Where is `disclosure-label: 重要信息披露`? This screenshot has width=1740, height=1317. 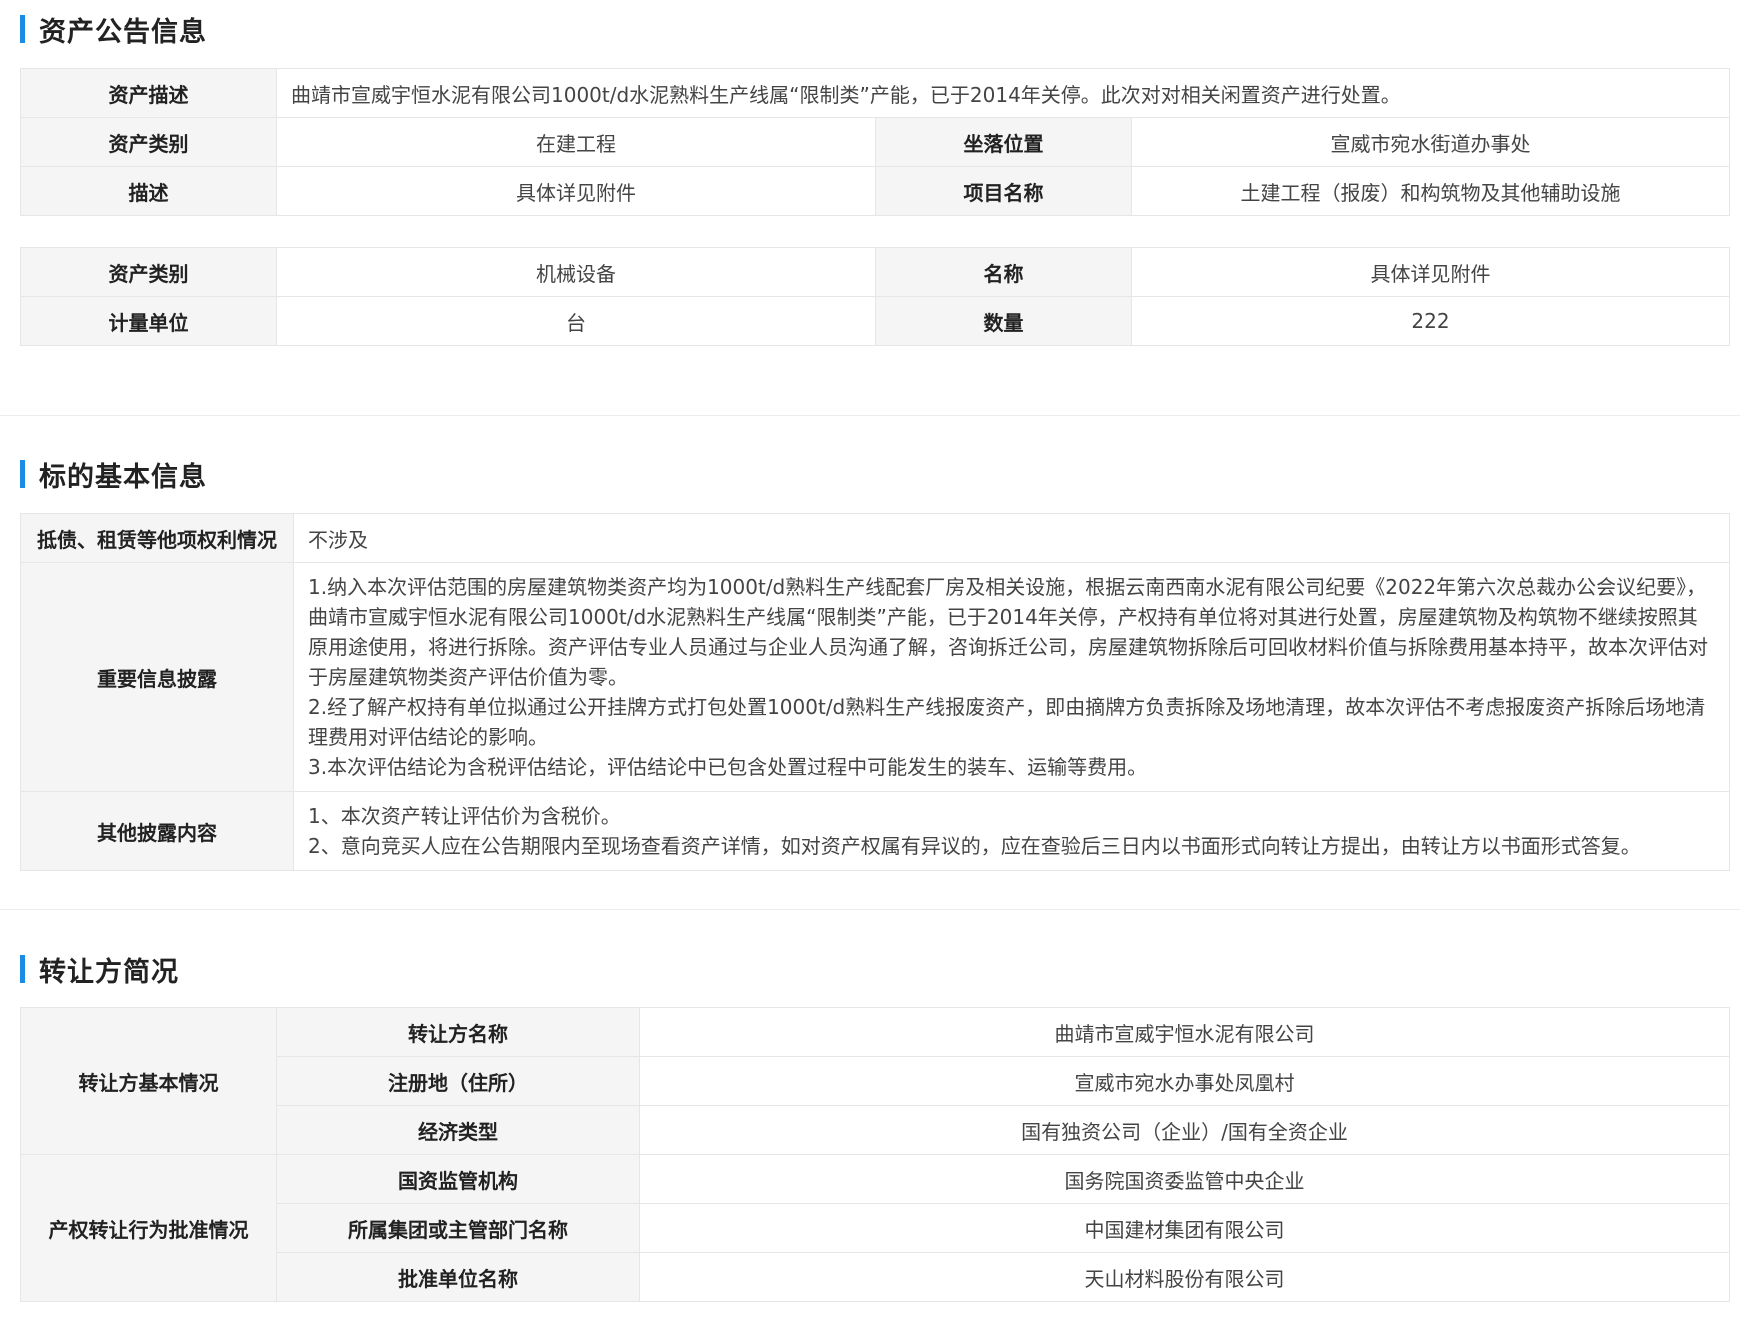 disclosure-label: 重要信息披露 is located at coordinates (157, 677).